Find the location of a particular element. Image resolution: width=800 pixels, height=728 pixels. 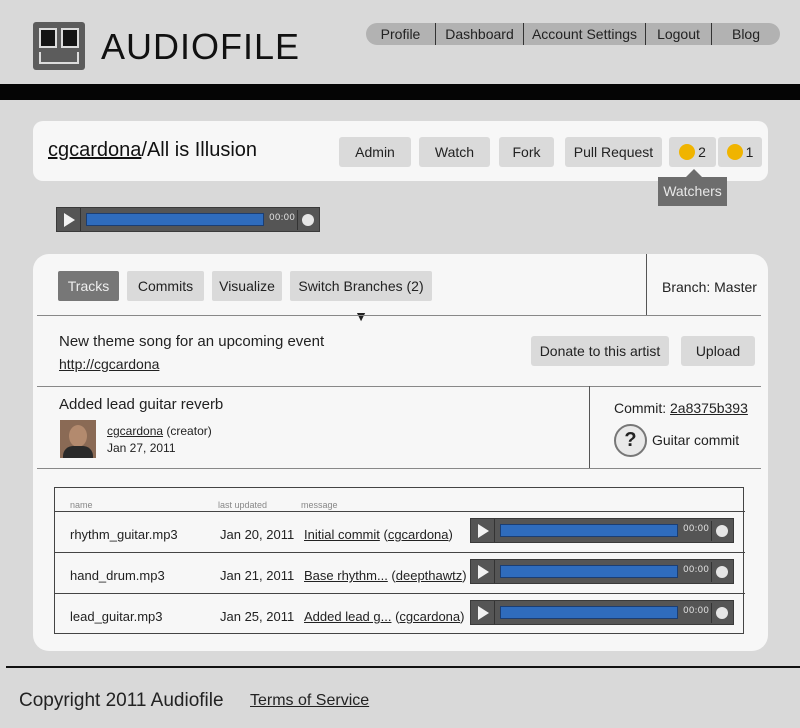

commit-author-link: cgcardona is located at coordinates (135, 431).